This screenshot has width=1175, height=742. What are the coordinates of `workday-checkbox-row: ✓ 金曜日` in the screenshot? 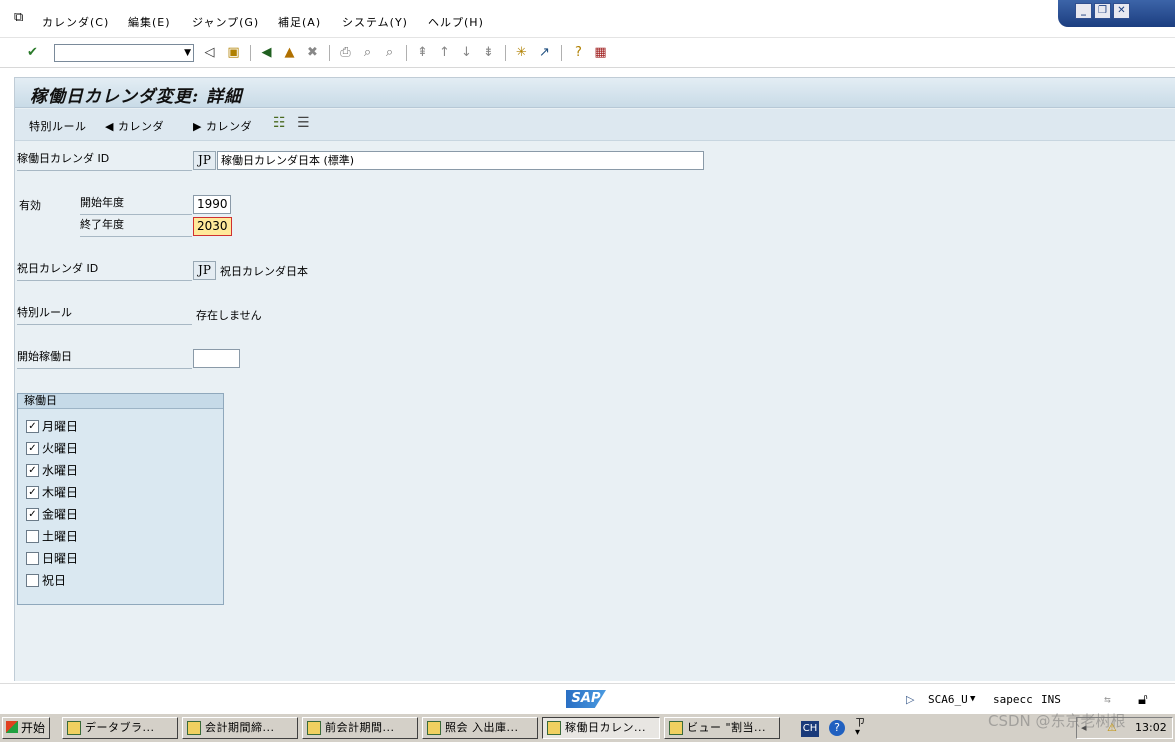 It's located at (52, 514).